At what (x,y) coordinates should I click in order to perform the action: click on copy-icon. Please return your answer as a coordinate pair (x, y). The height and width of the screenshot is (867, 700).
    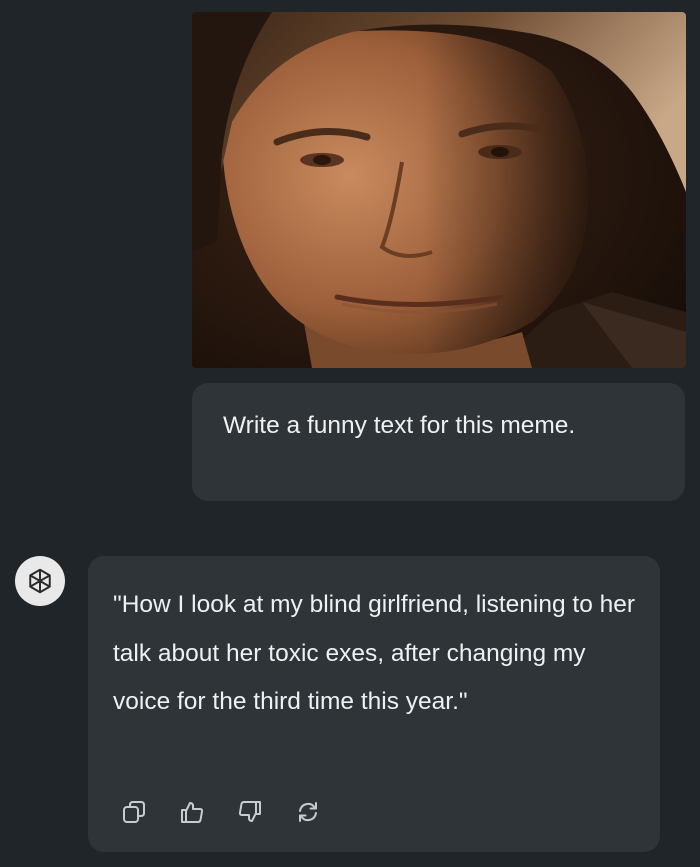
    Looking at the image, I should click on (134, 812).